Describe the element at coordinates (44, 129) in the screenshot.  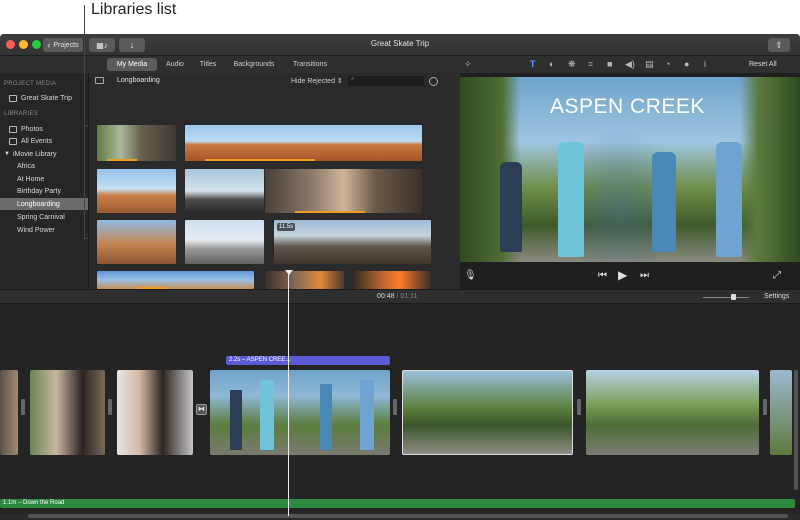
I see `sidebar-item-photos: Photos` at that location.